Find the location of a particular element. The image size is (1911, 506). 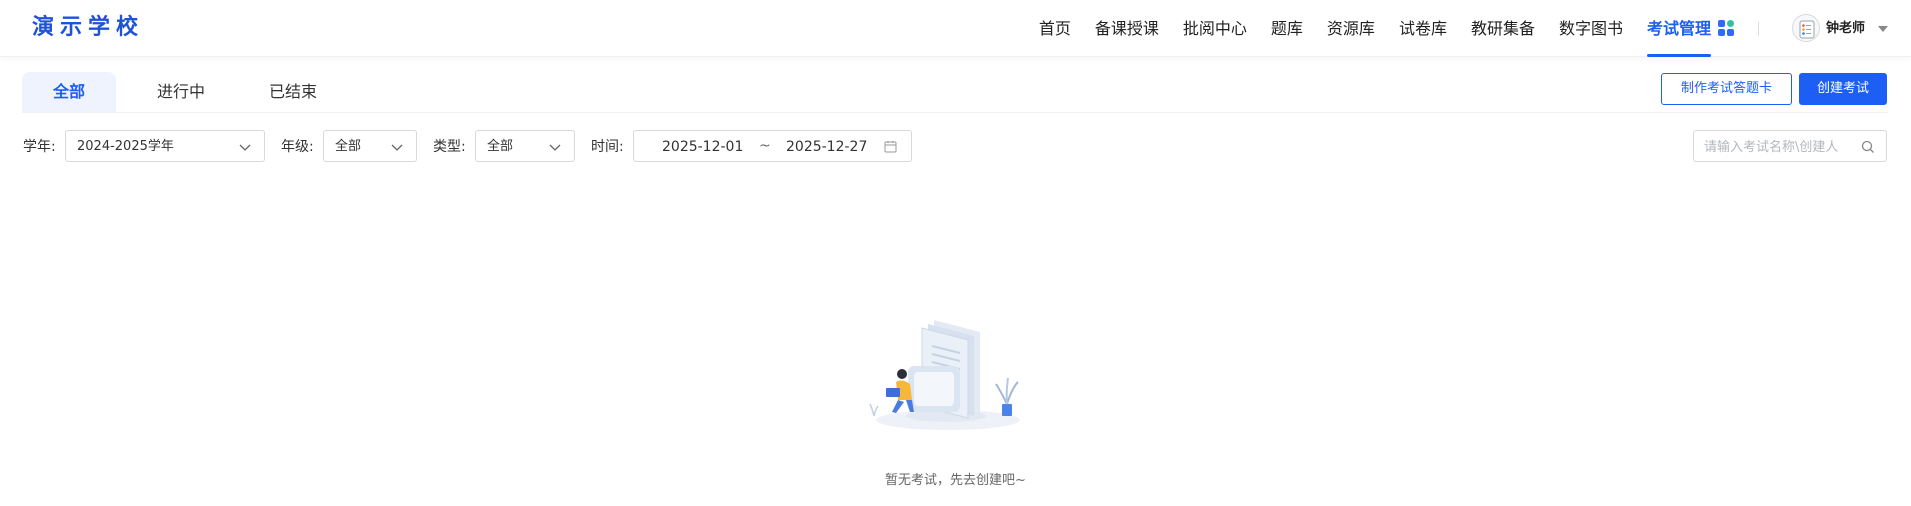

apps-grid-icon is located at coordinates (1726, 28).